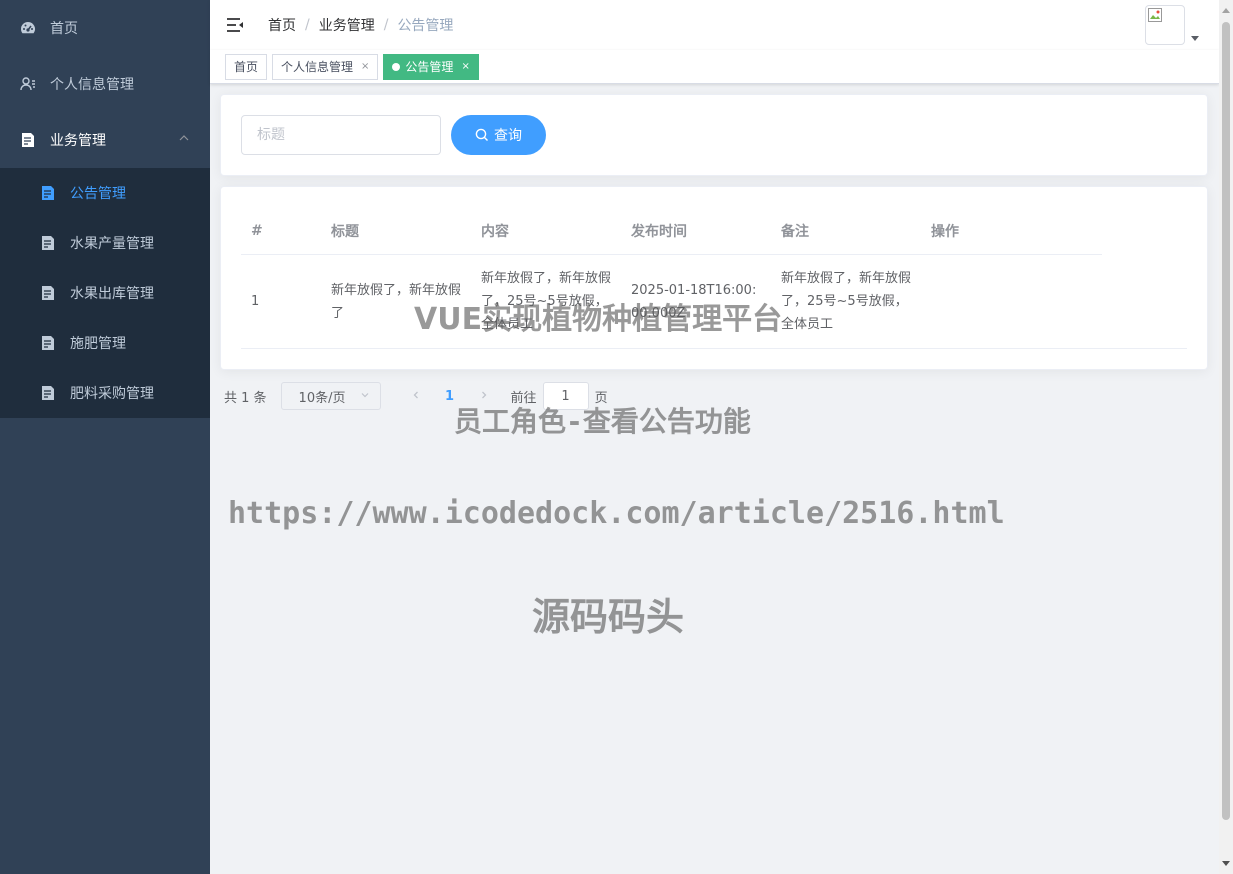 The image size is (1233, 874). Describe the element at coordinates (317, 66) in the screenshot. I see `tag-label: 个人信息管理` at that location.